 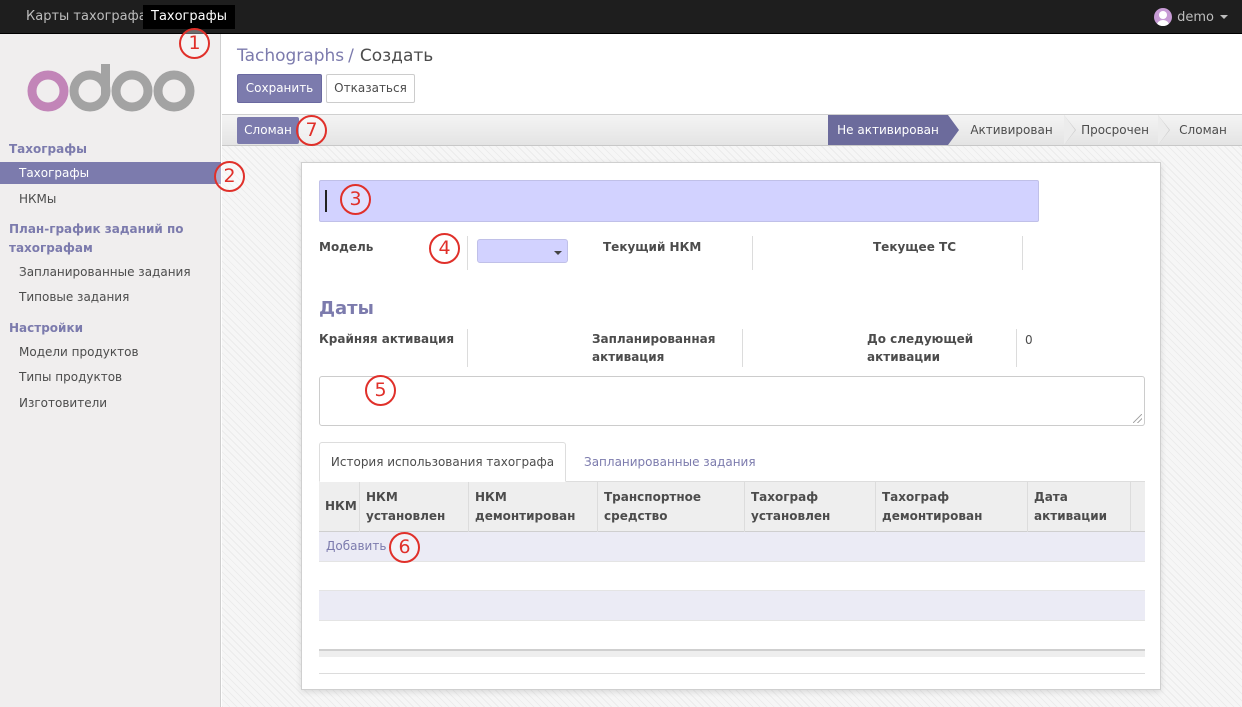 What do you see at coordinates (888, 130) in the screenshot?
I see `stage-label: Не активирован` at bounding box center [888, 130].